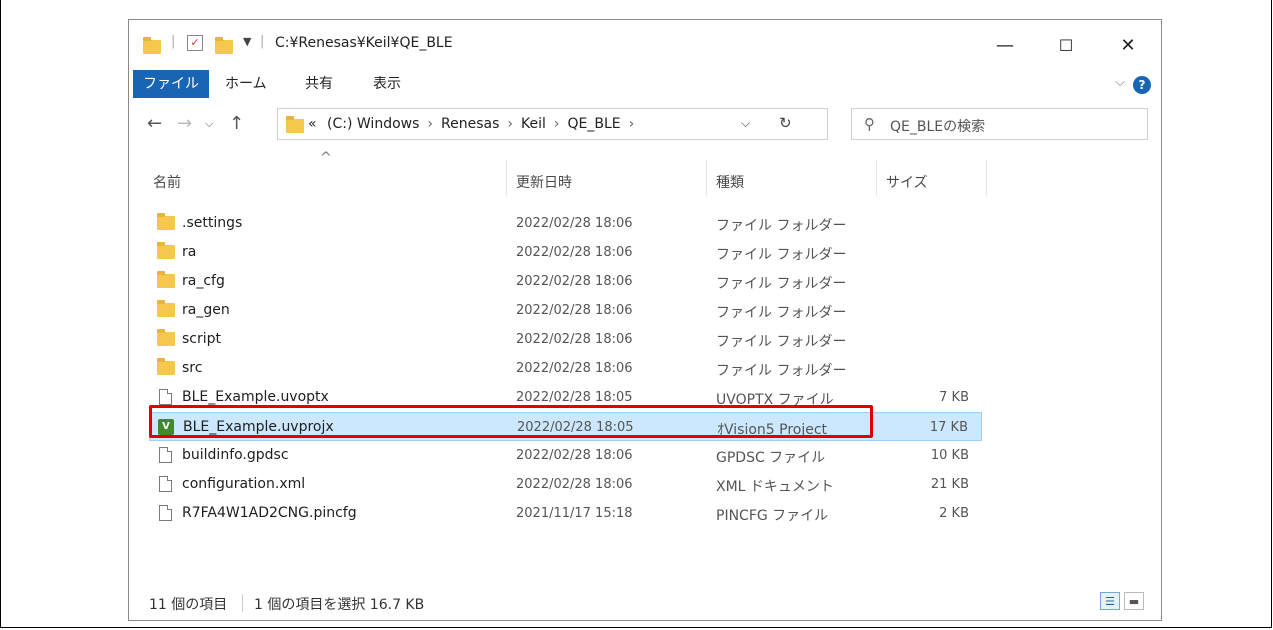 This screenshot has width=1273, height=630. I want to click on column-header-size: サイズ, so click(907, 182).